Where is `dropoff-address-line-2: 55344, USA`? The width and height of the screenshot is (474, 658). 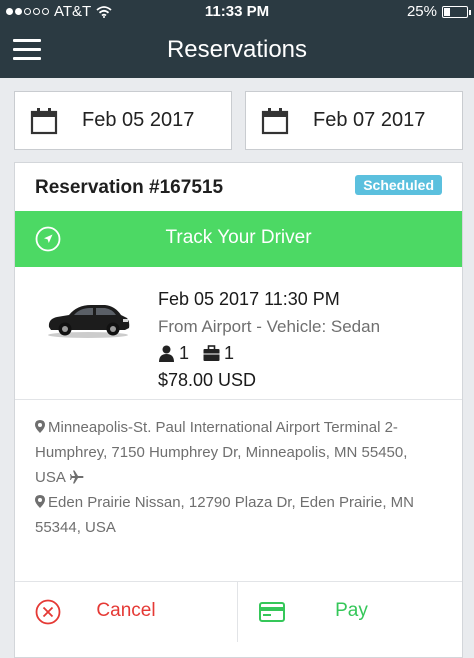
dropoff-address-line-2: 55344, USA is located at coordinates (75, 527).